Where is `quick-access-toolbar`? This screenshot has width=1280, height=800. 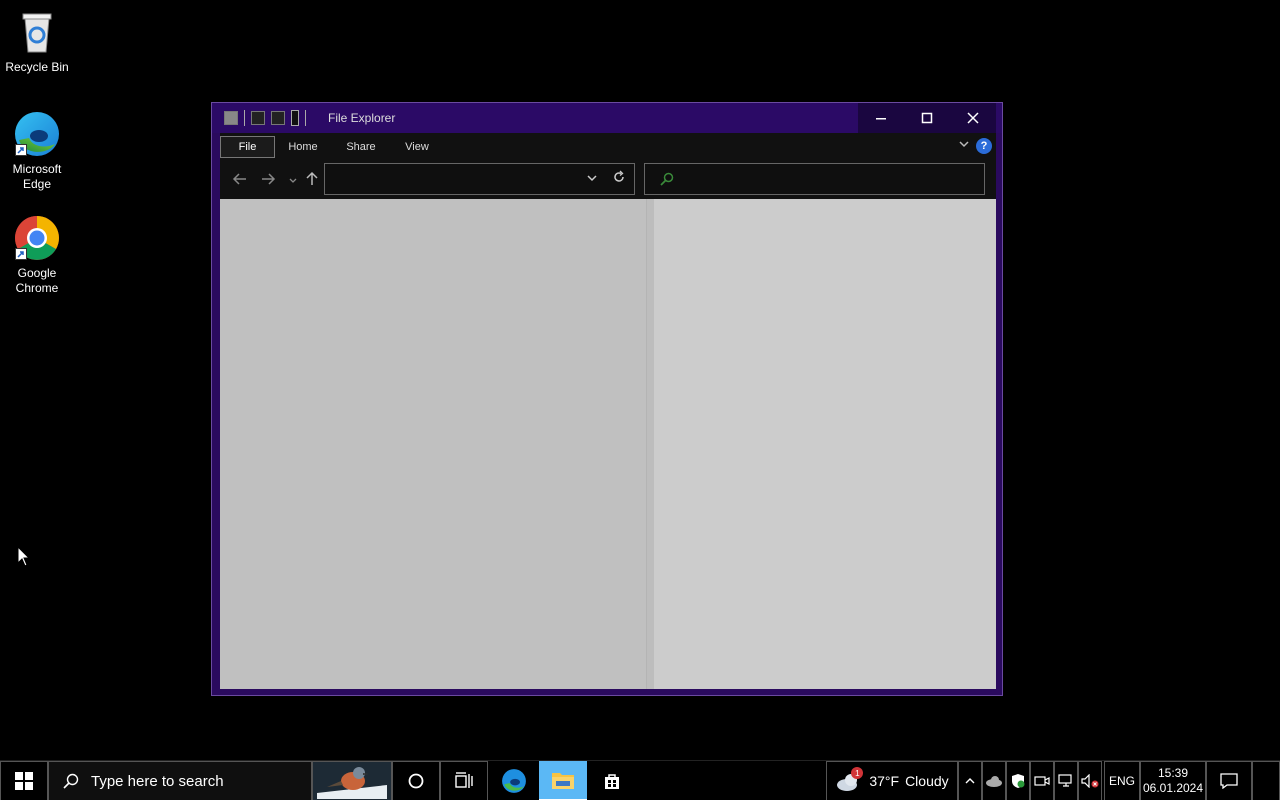
quick-access-toolbar is located at coordinates (265, 118).